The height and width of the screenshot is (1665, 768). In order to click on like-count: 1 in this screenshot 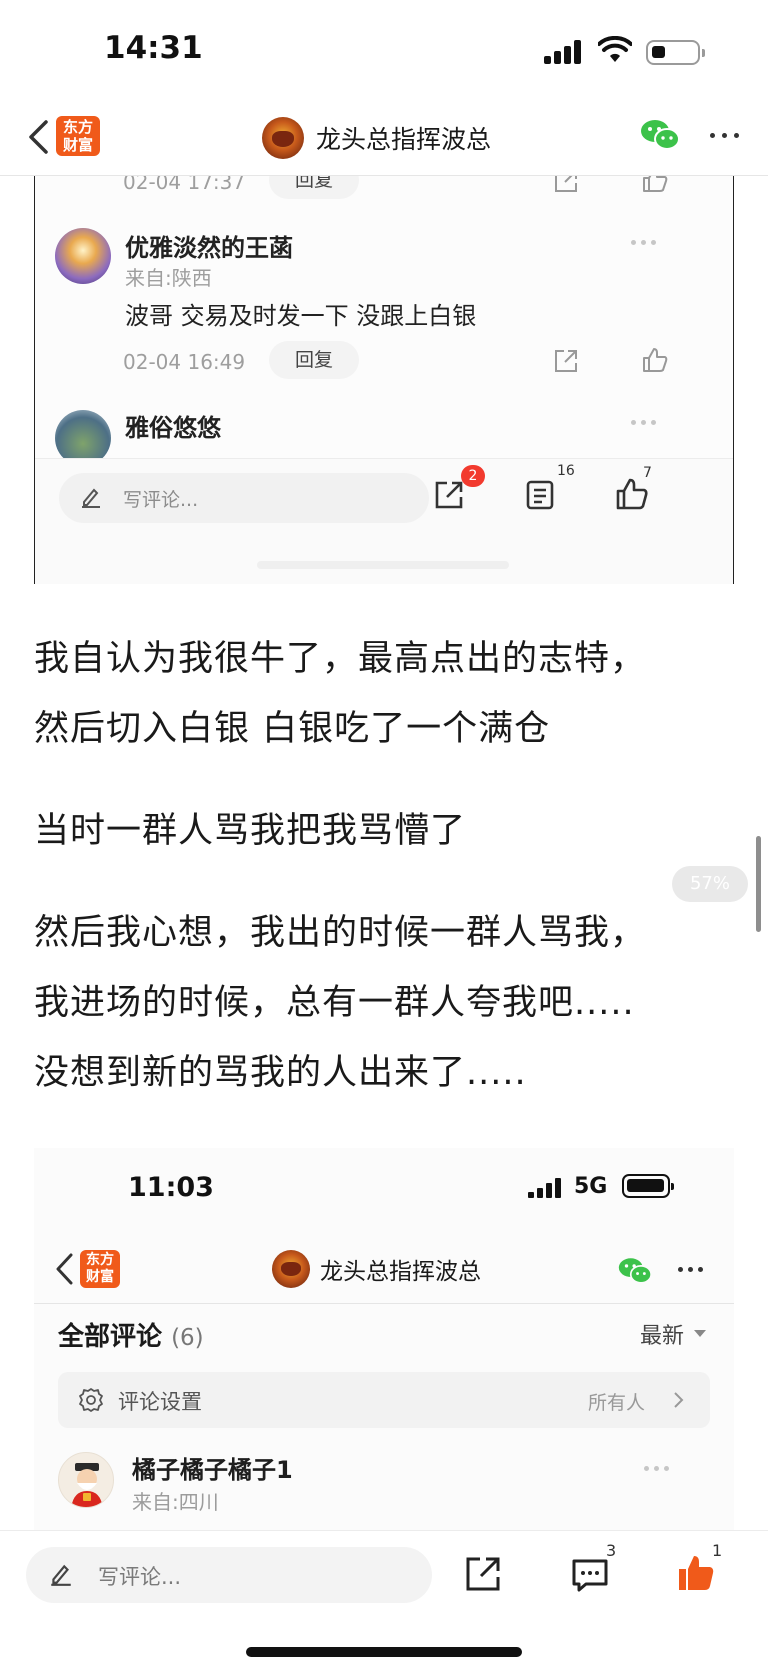, I will do `click(717, 1550)`.